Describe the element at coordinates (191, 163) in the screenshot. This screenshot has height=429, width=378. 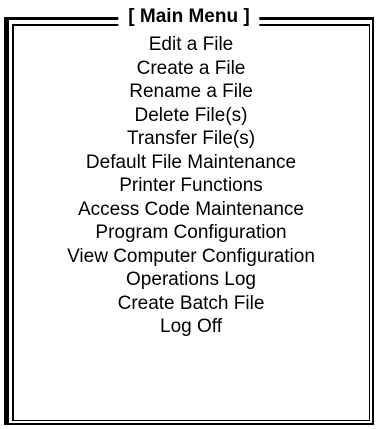
I see `menu-item-default-file-maintenance: Default File Maintenance` at that location.